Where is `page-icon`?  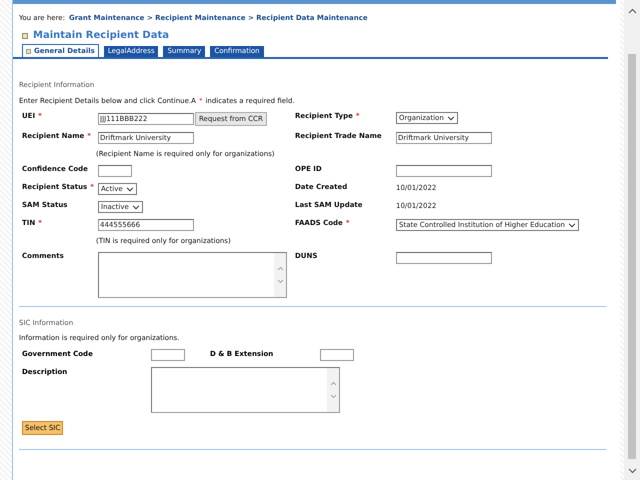
page-icon is located at coordinates (25, 35).